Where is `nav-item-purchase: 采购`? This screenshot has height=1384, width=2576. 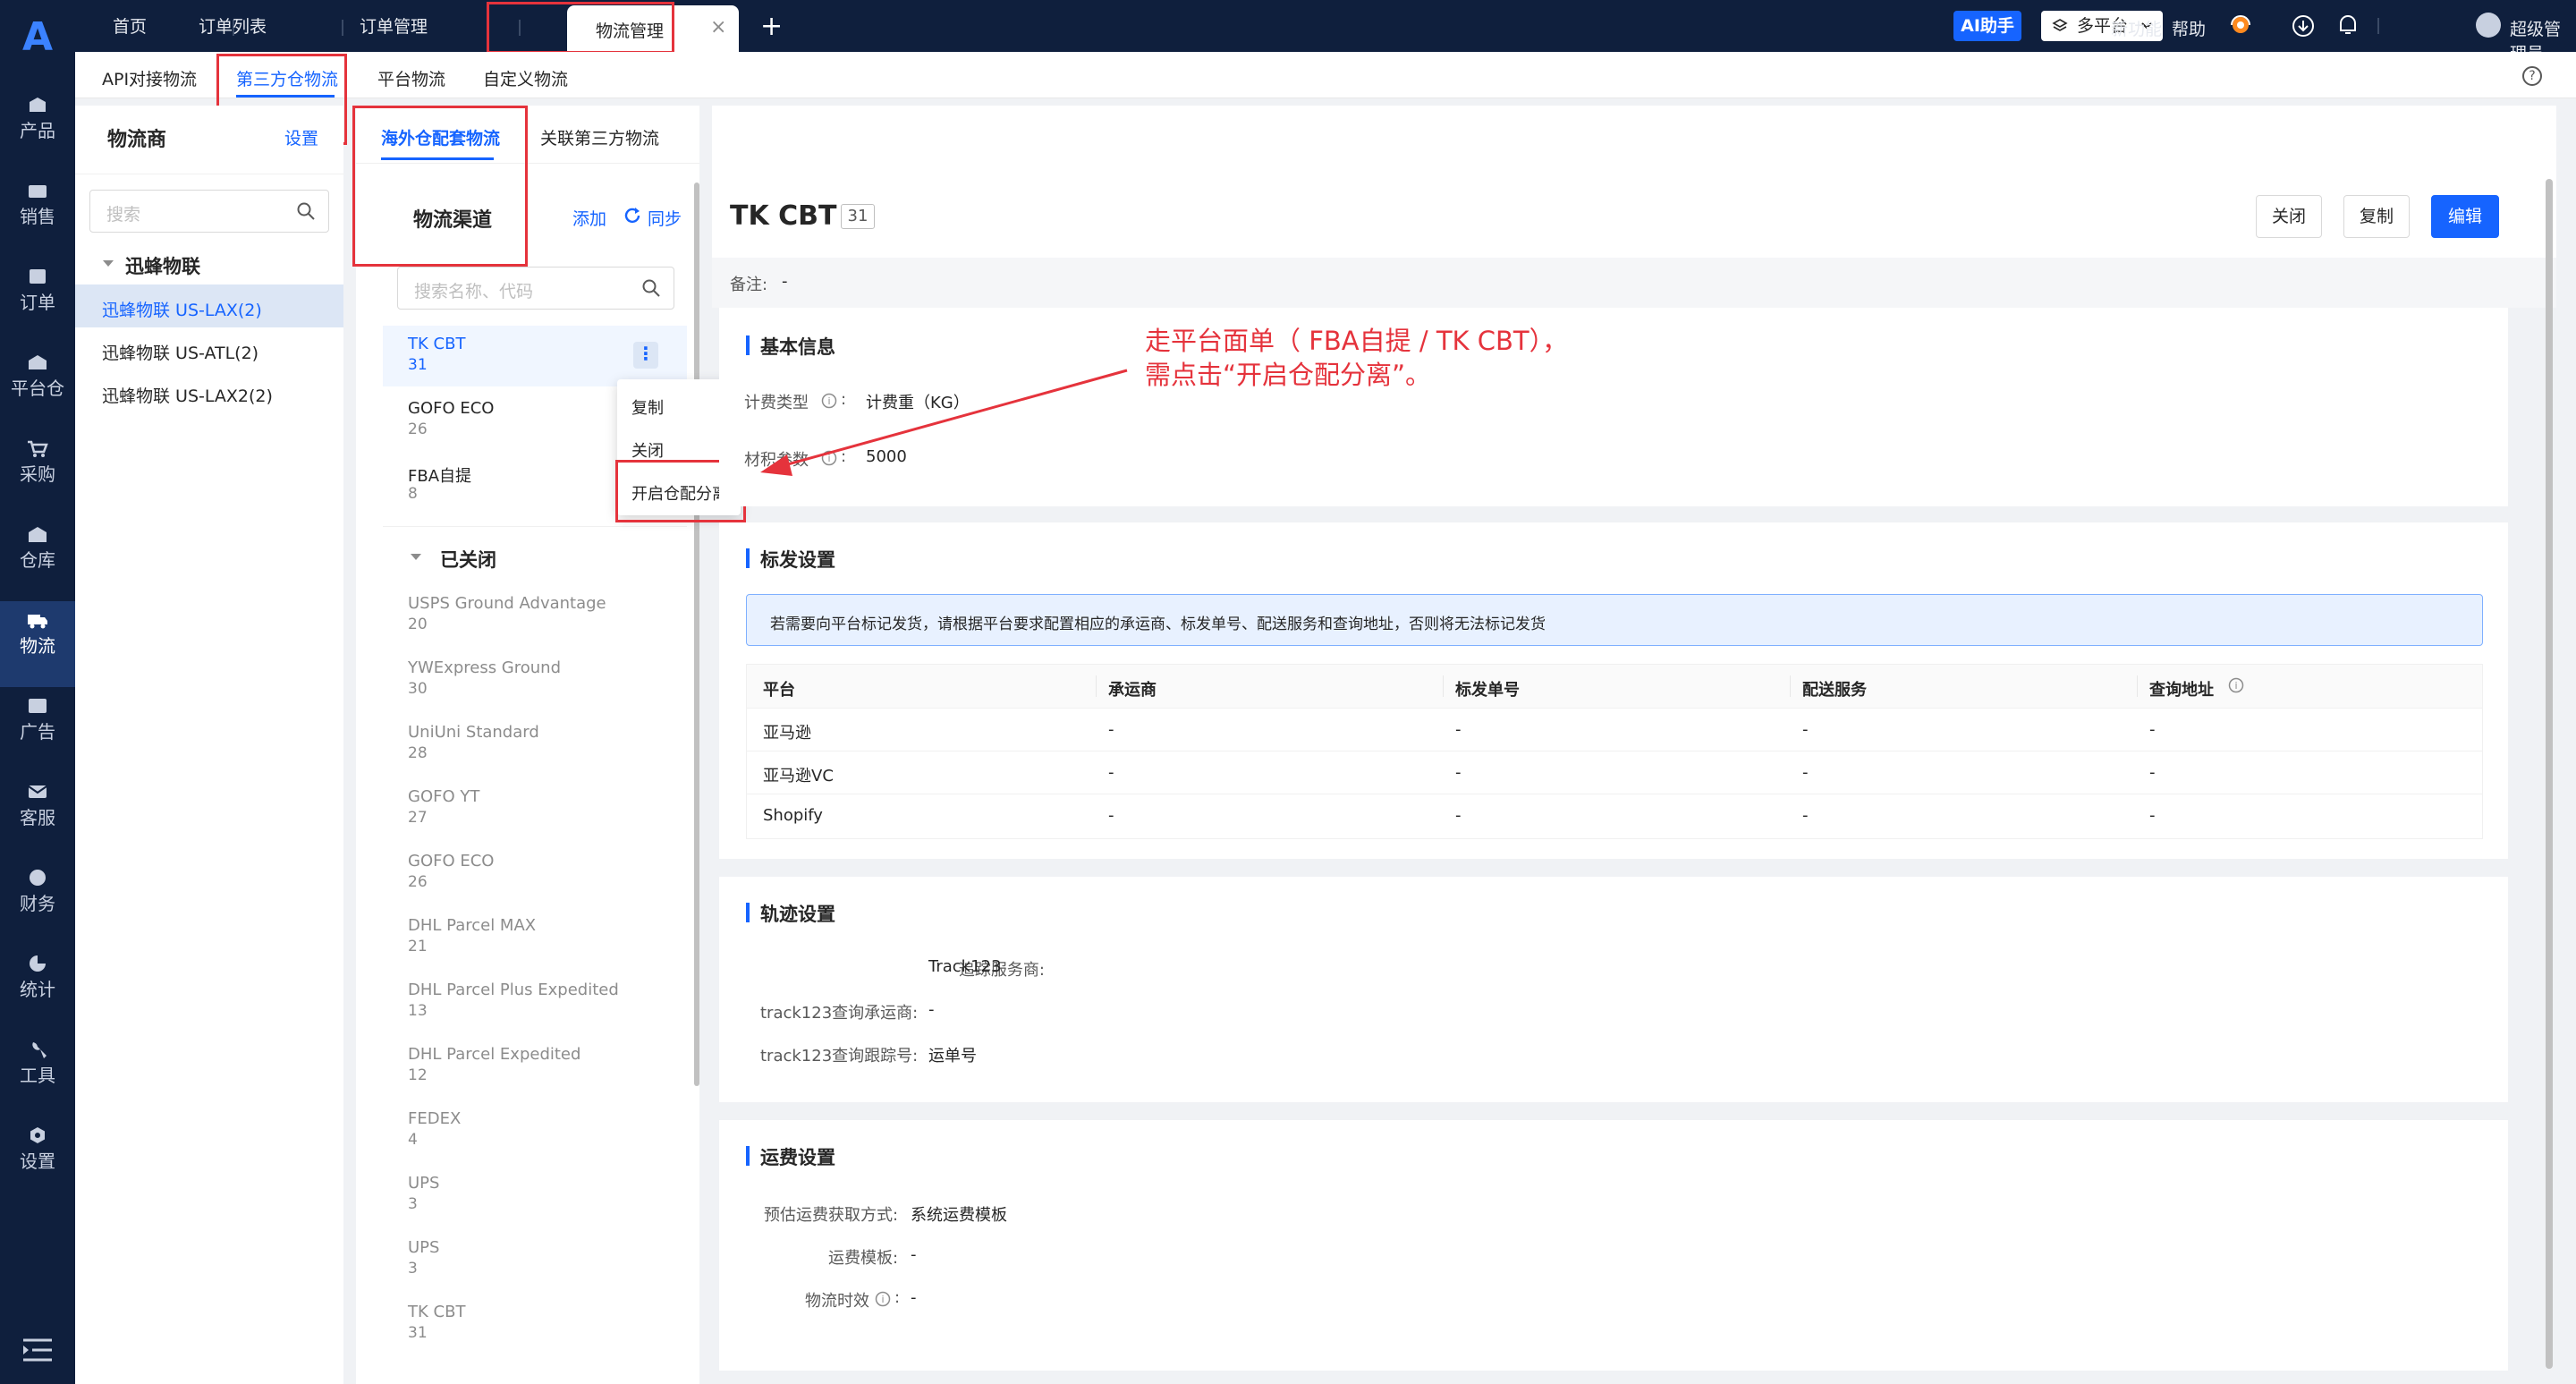
nav-item-purchase: 采购 is located at coordinates (37, 472).